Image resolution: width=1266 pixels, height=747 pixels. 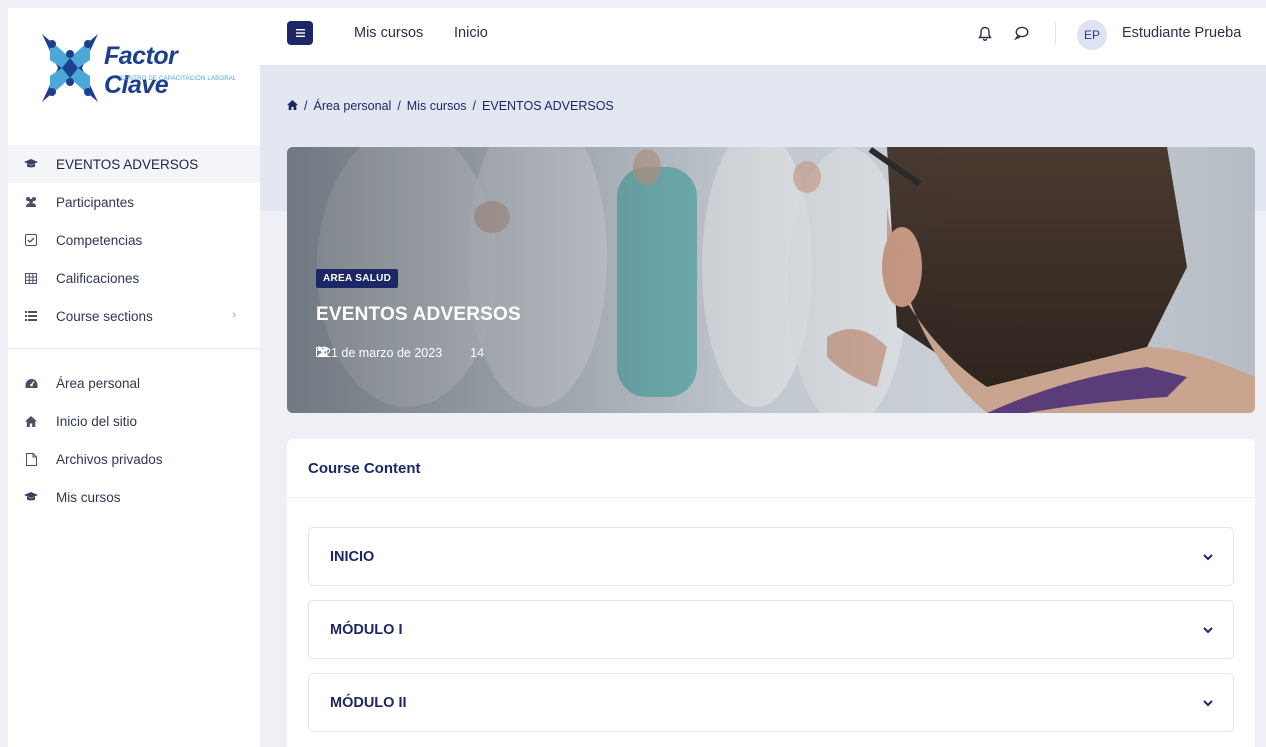 What do you see at coordinates (1021, 33) in the screenshot?
I see `chat-bubble-icon` at bounding box center [1021, 33].